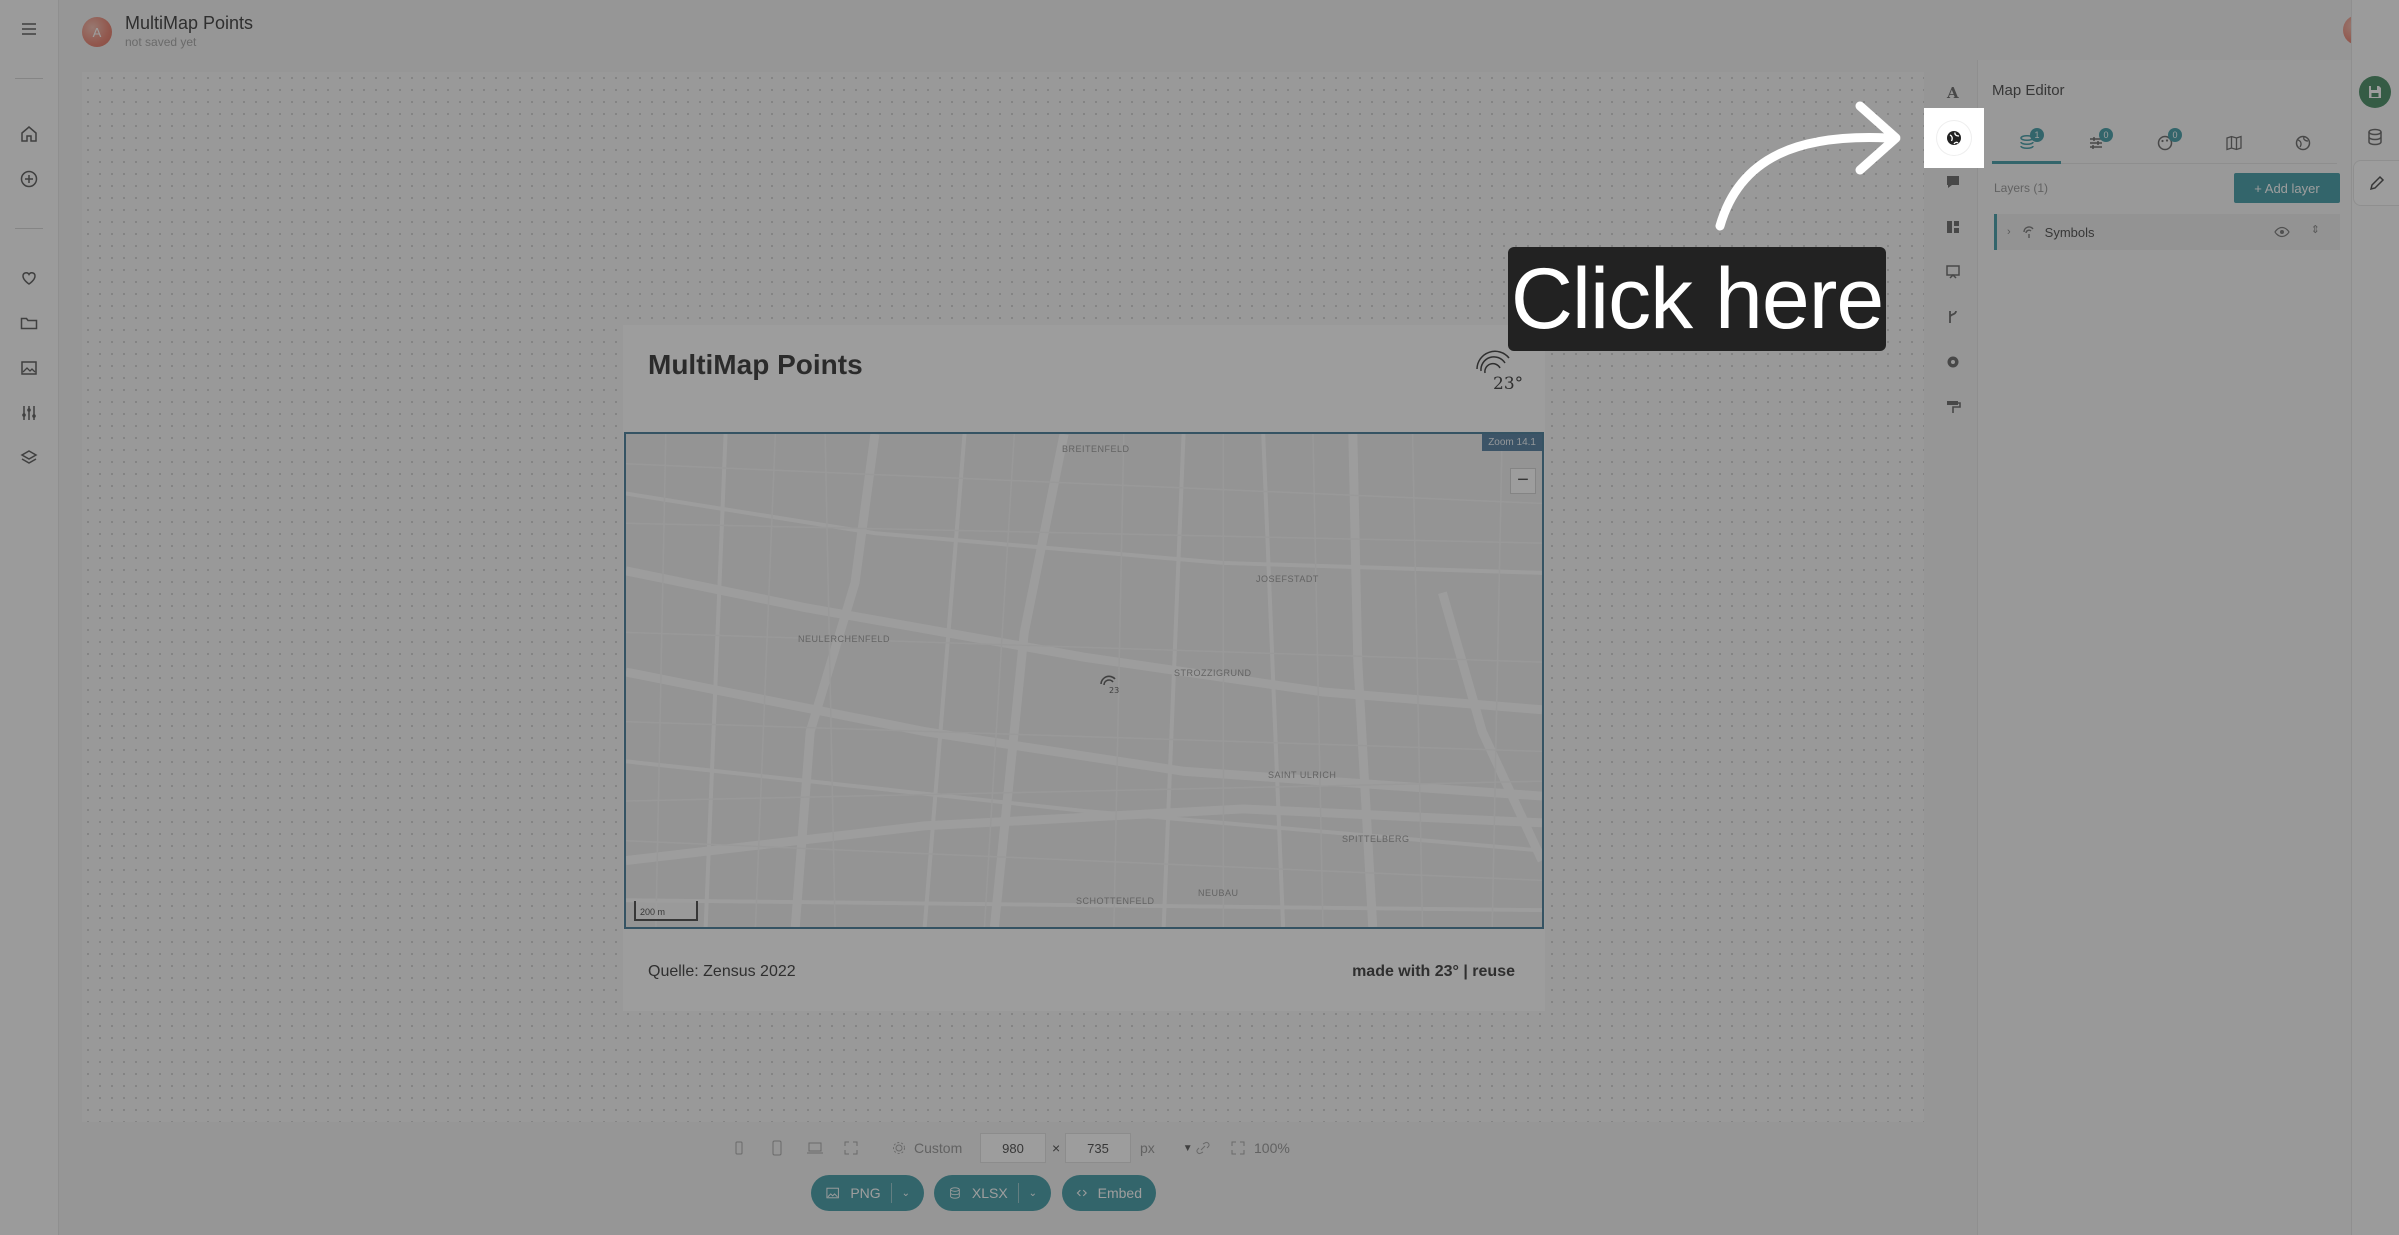 This screenshot has width=2399, height=1235. Describe the element at coordinates (1697, 299) in the screenshot. I see `click-here-callout: Click here` at that location.